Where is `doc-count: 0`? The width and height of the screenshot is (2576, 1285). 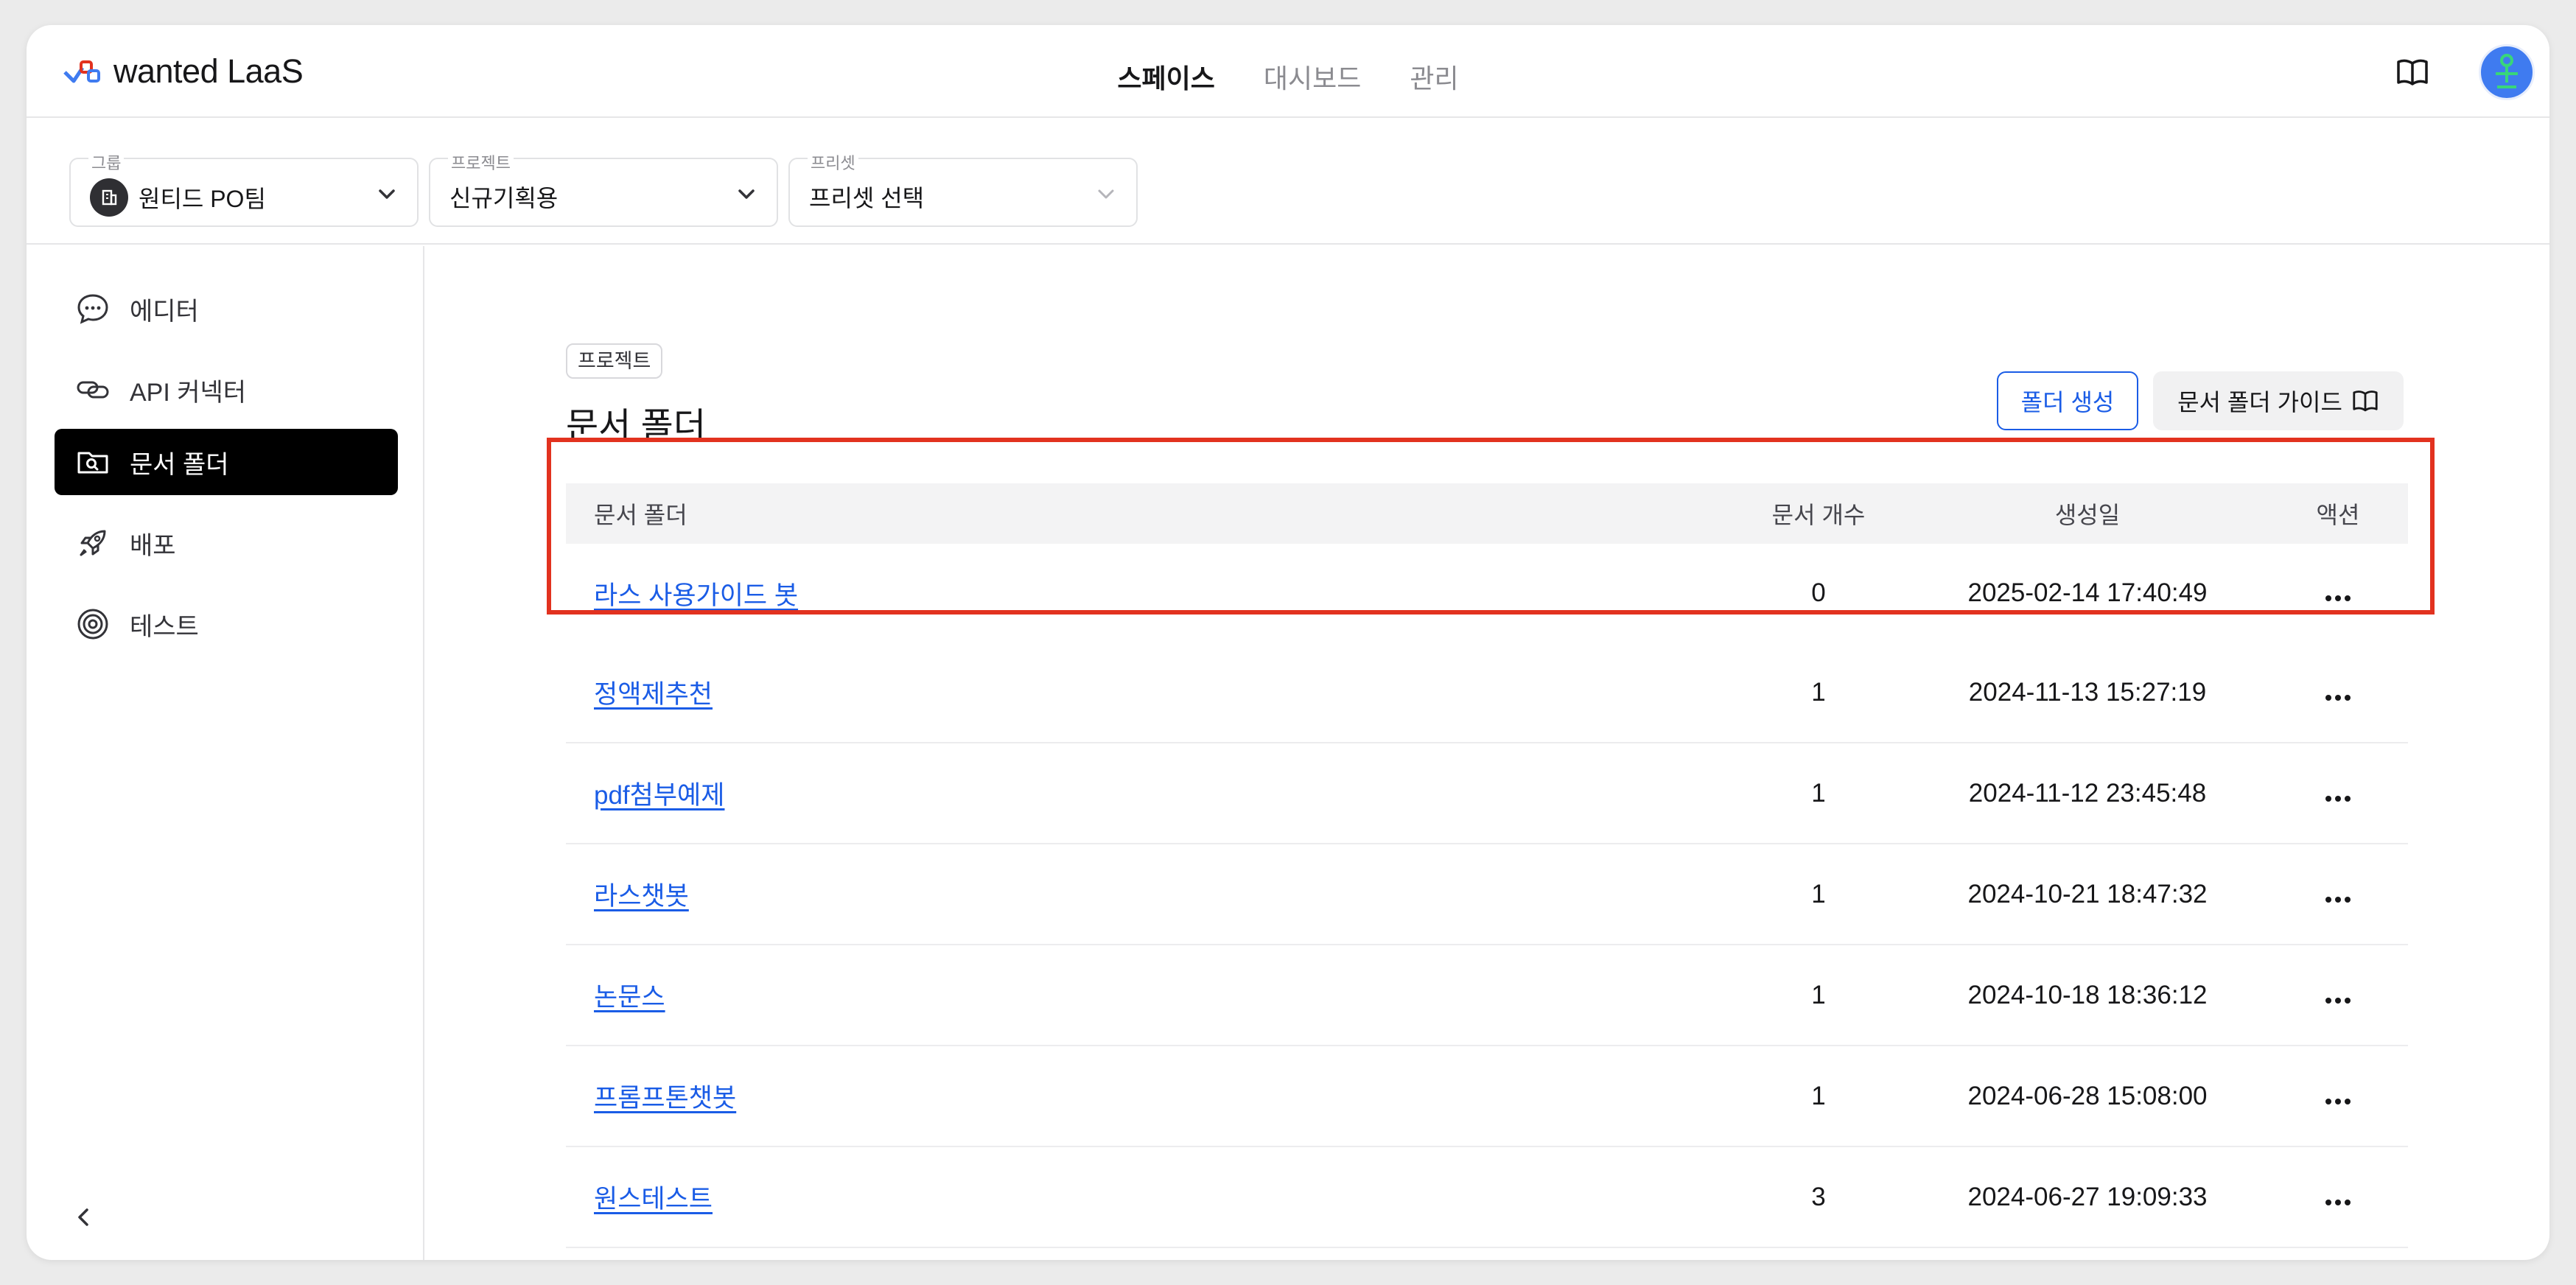
doc-count: 0 is located at coordinates (1818, 592).